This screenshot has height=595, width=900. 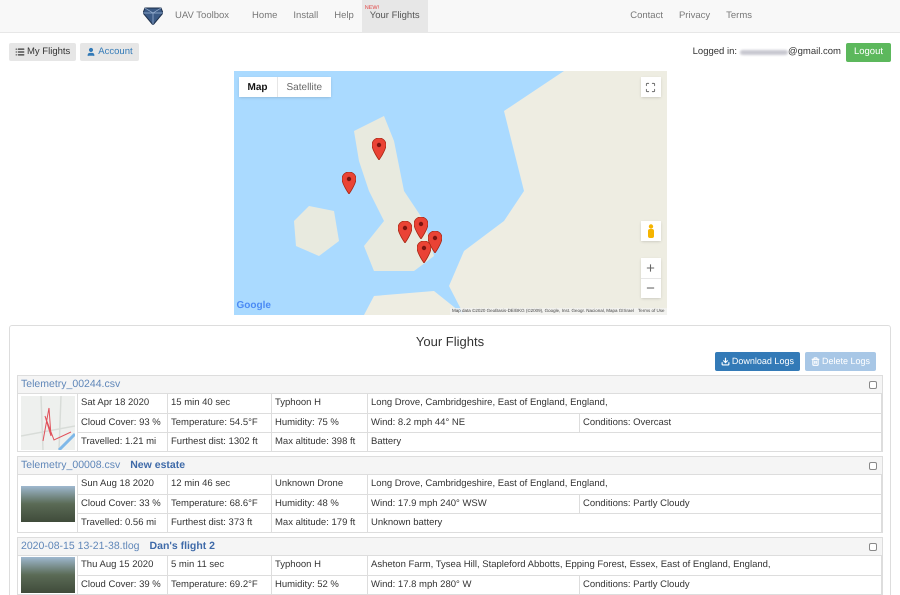 What do you see at coordinates (220, 585) in the screenshot?
I see `table-cell: Temperature: 69.2°F` at bounding box center [220, 585].